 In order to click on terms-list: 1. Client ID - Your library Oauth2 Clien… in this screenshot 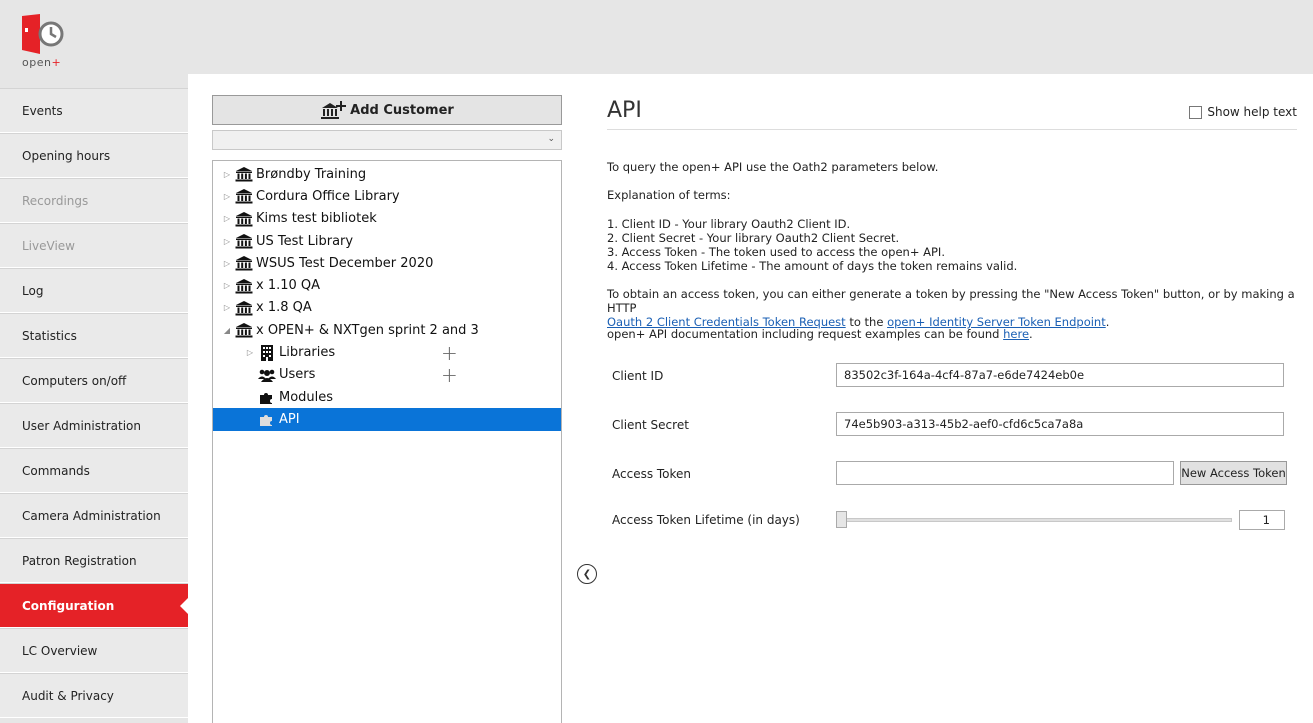, I will do `click(812, 245)`.